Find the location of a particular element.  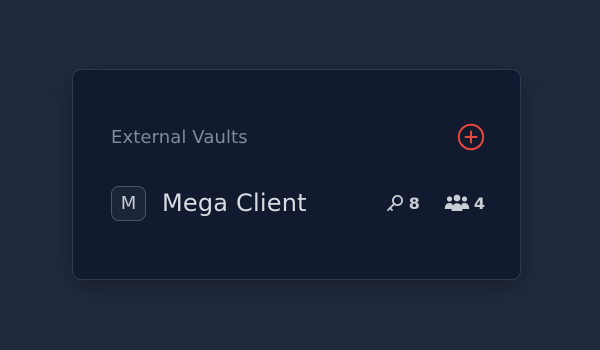

add-vault-button is located at coordinates (471, 137).